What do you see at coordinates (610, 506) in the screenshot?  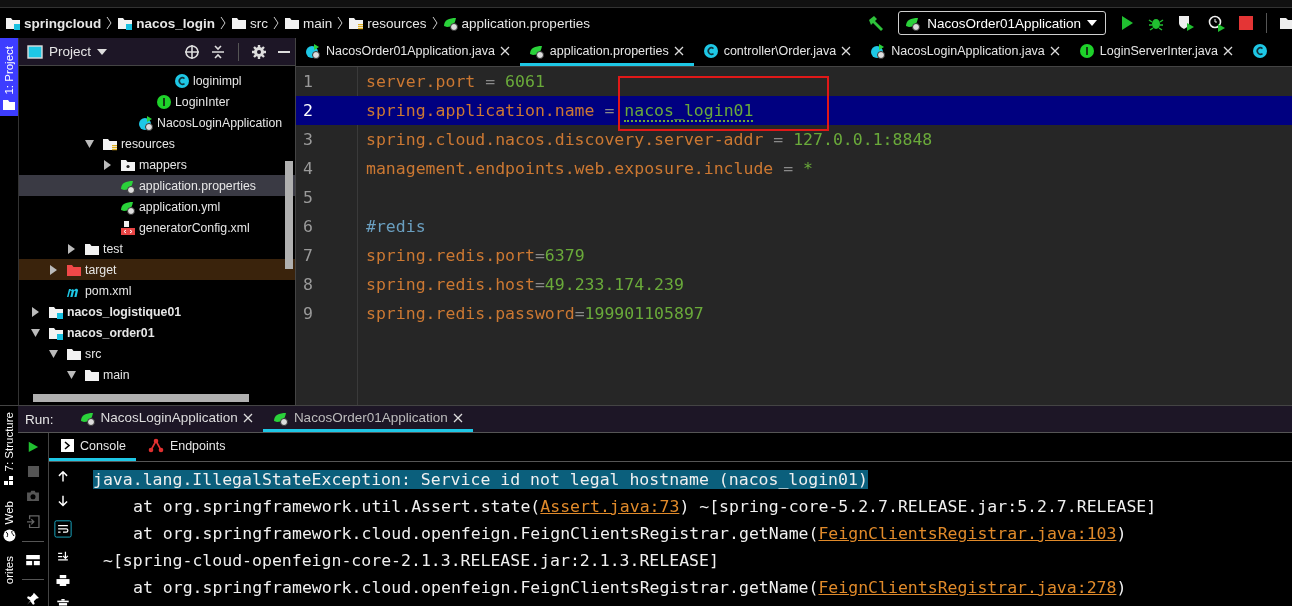 I see `source-link: Assert.java:73` at bounding box center [610, 506].